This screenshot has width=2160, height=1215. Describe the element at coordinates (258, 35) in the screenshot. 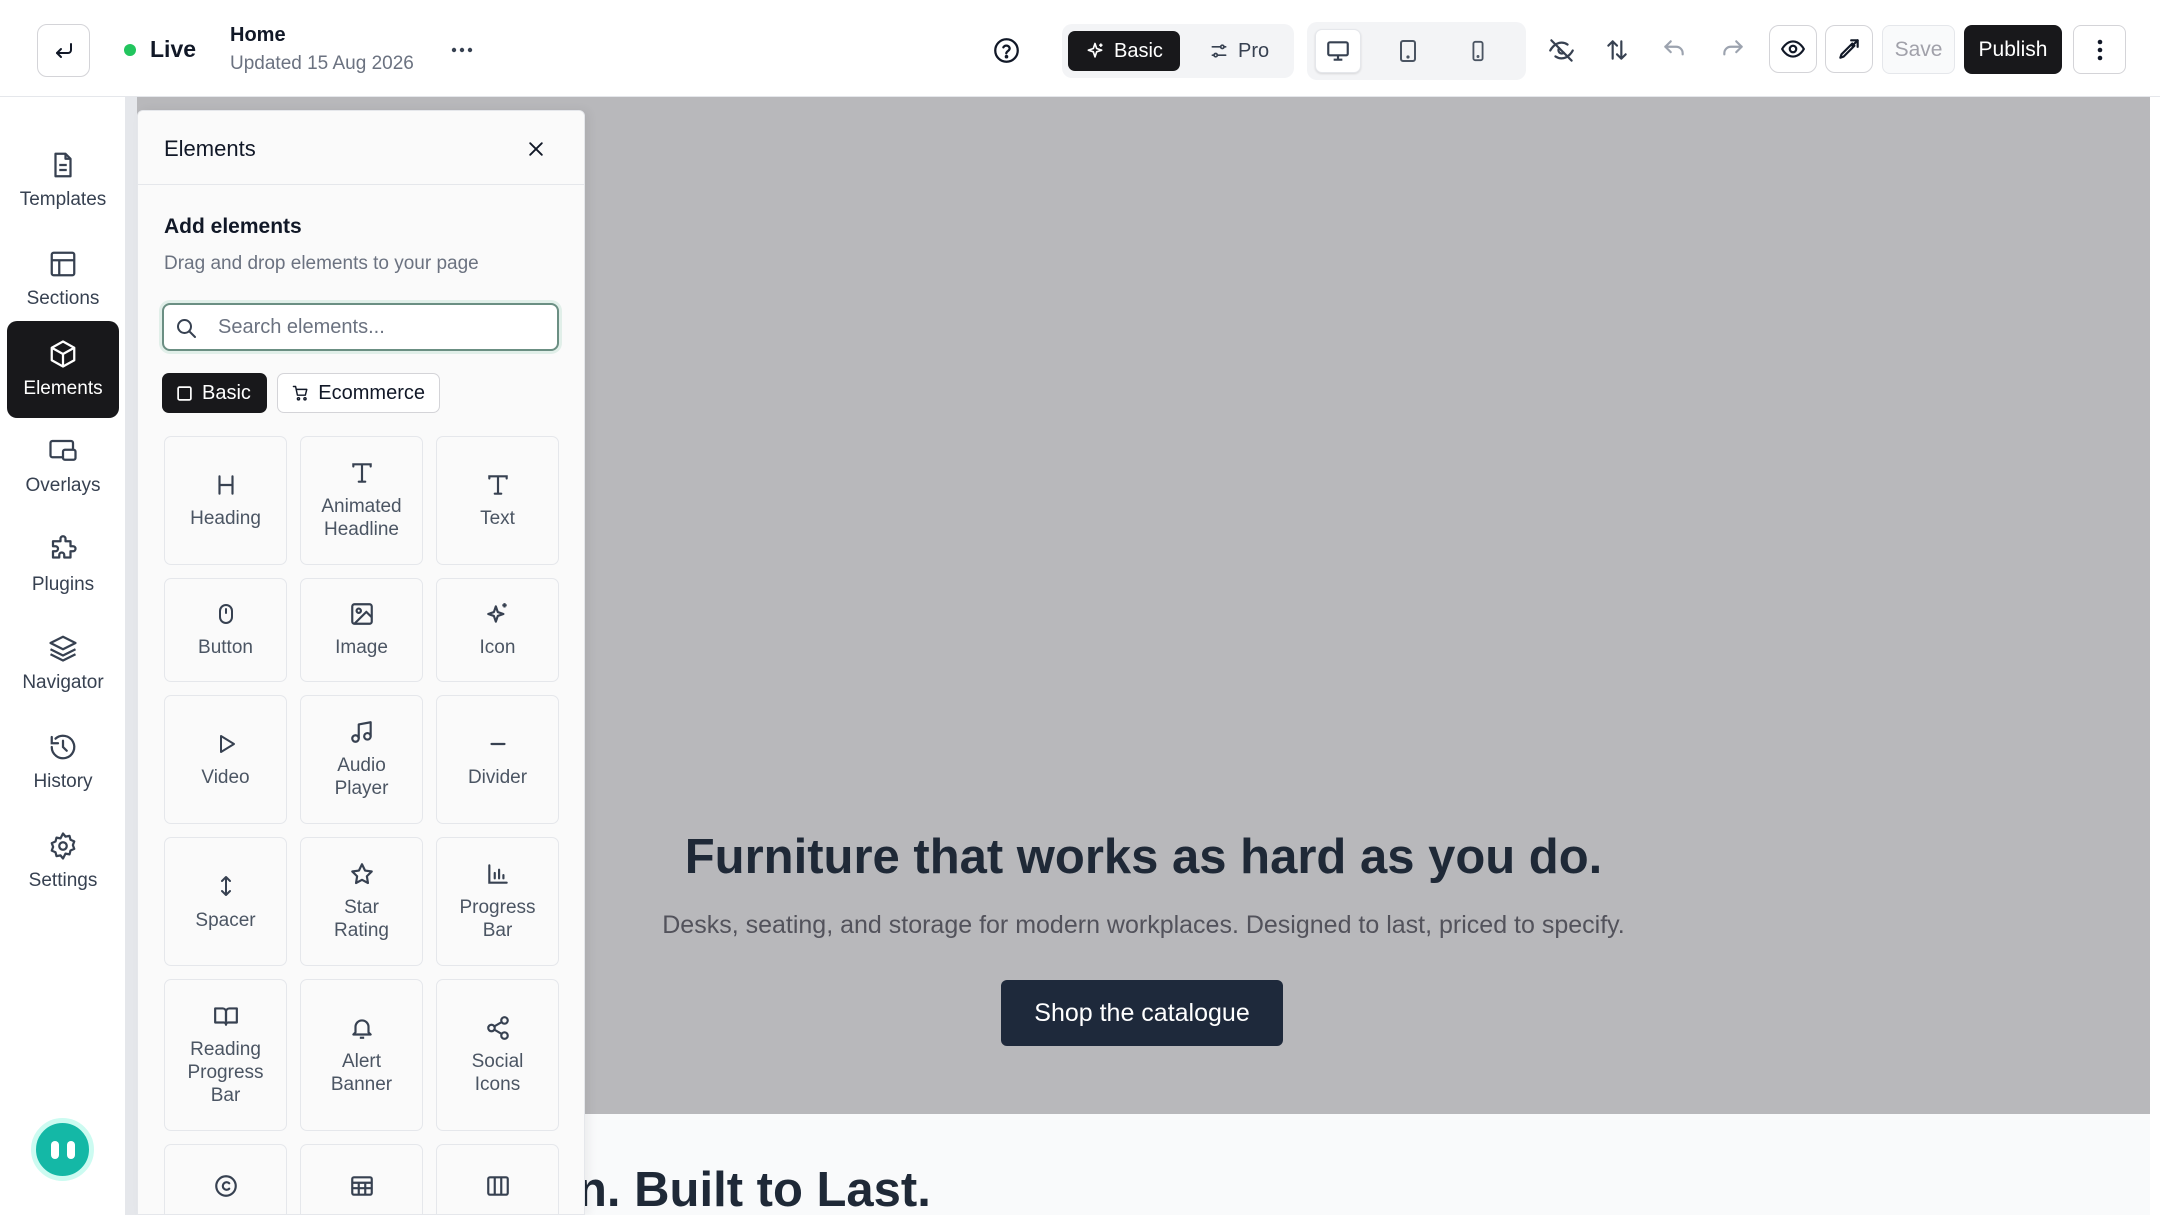

I see `page-title: Home` at that location.